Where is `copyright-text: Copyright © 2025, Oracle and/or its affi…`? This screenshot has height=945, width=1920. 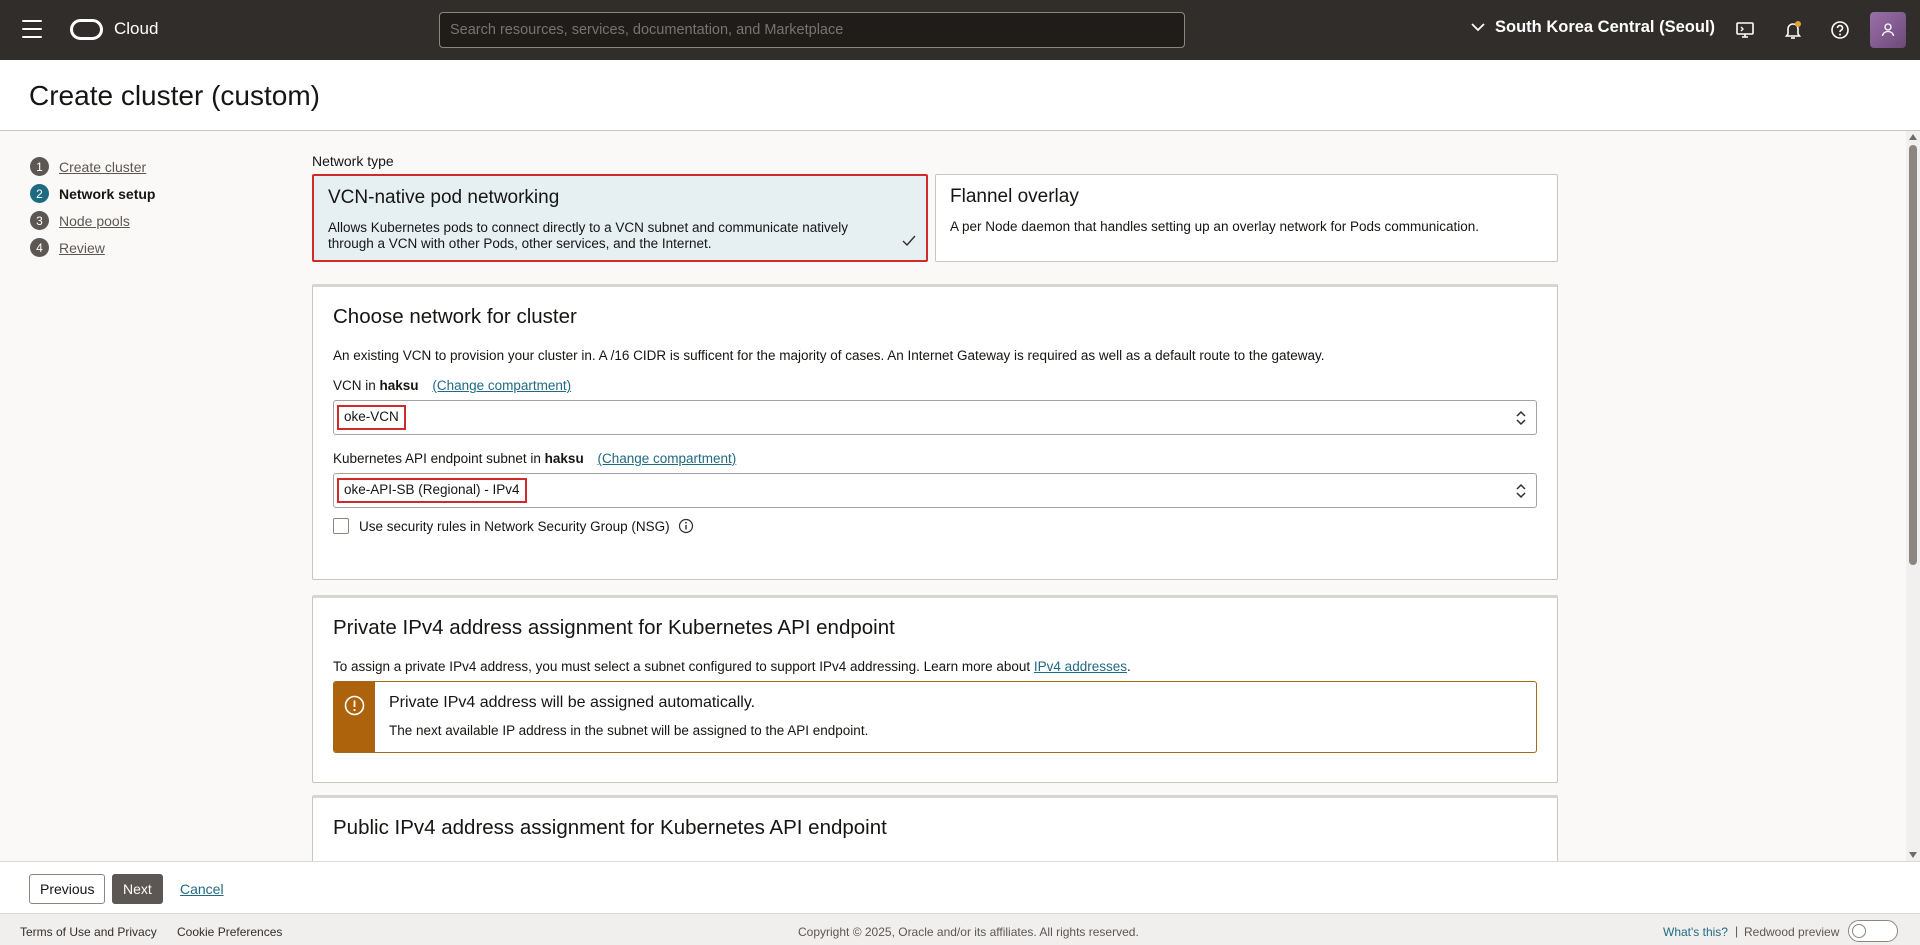 copyright-text: Copyright © 2025, Oracle and/or its affi… is located at coordinates (968, 932).